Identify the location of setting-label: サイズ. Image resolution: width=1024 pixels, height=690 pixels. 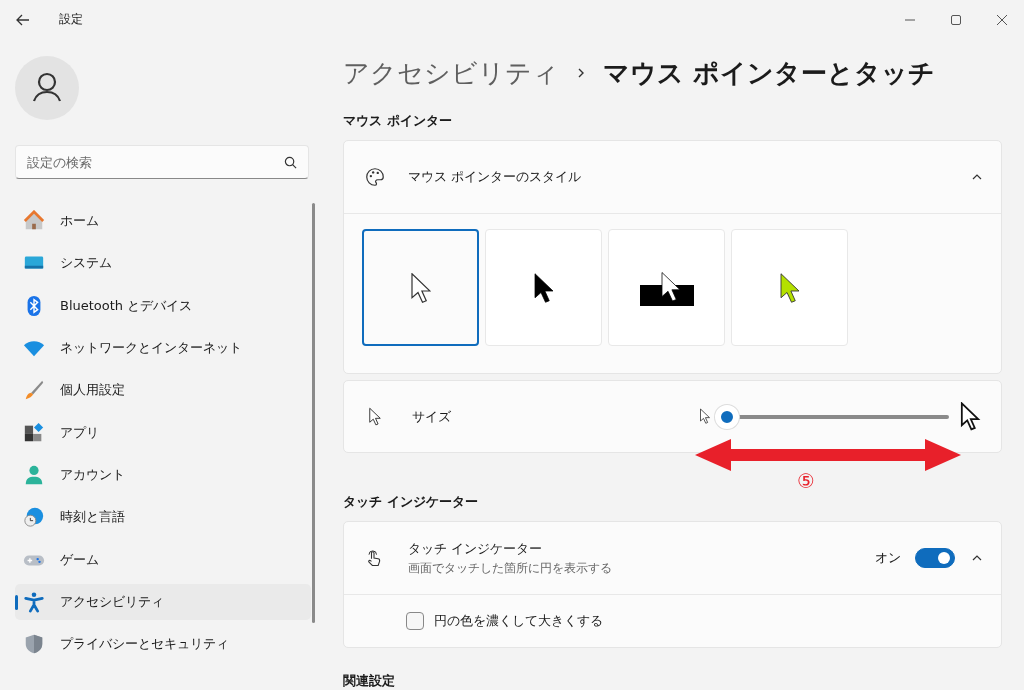
(431, 416).